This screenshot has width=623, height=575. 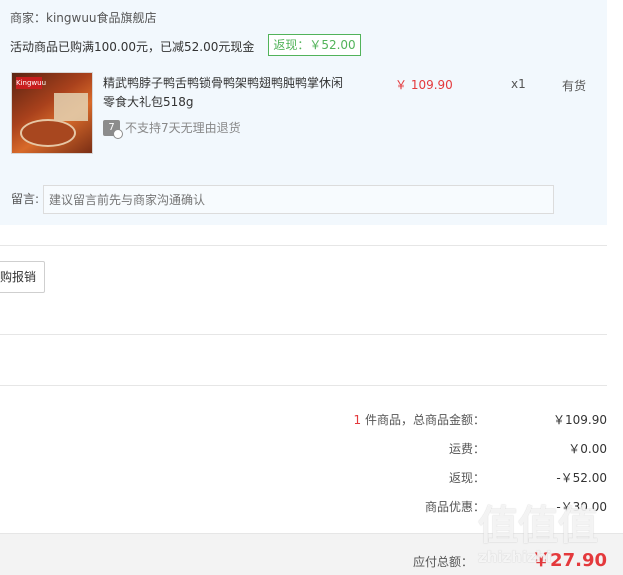 I want to click on product-thumbnail: Kingwuu, so click(x=52, y=113).